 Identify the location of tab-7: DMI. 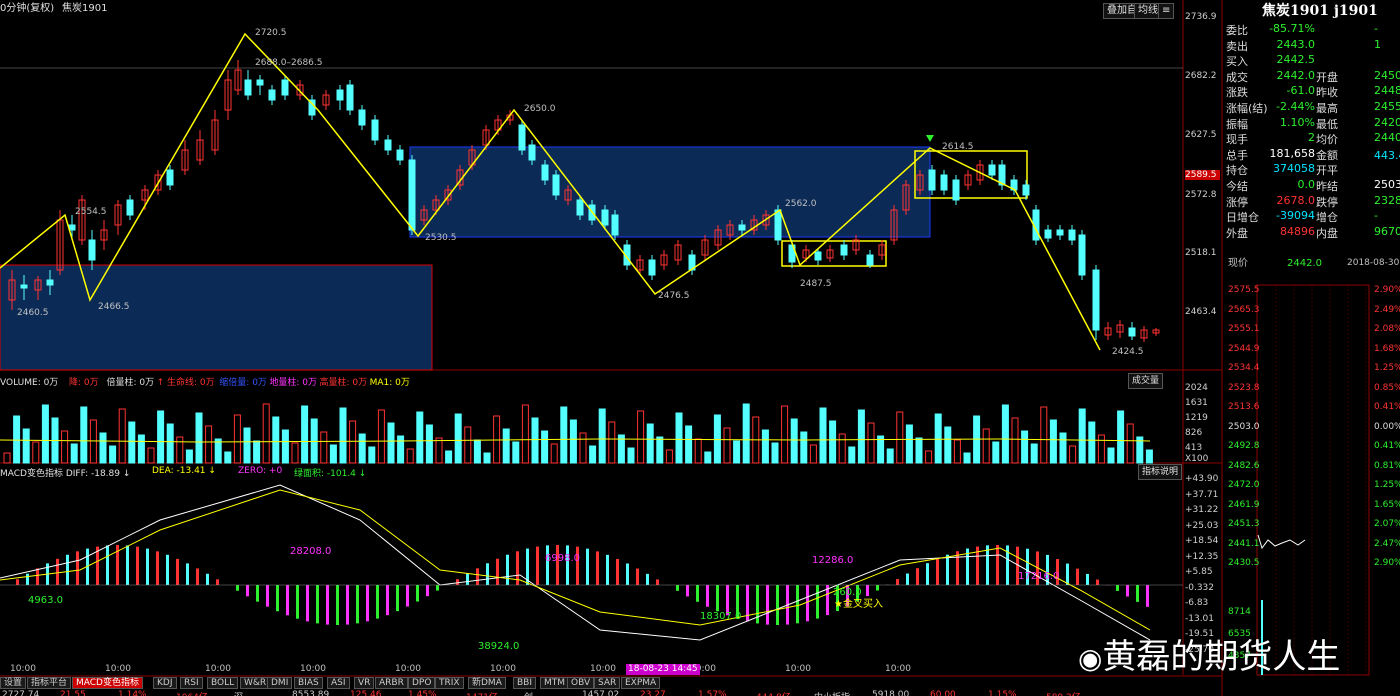
(280, 683).